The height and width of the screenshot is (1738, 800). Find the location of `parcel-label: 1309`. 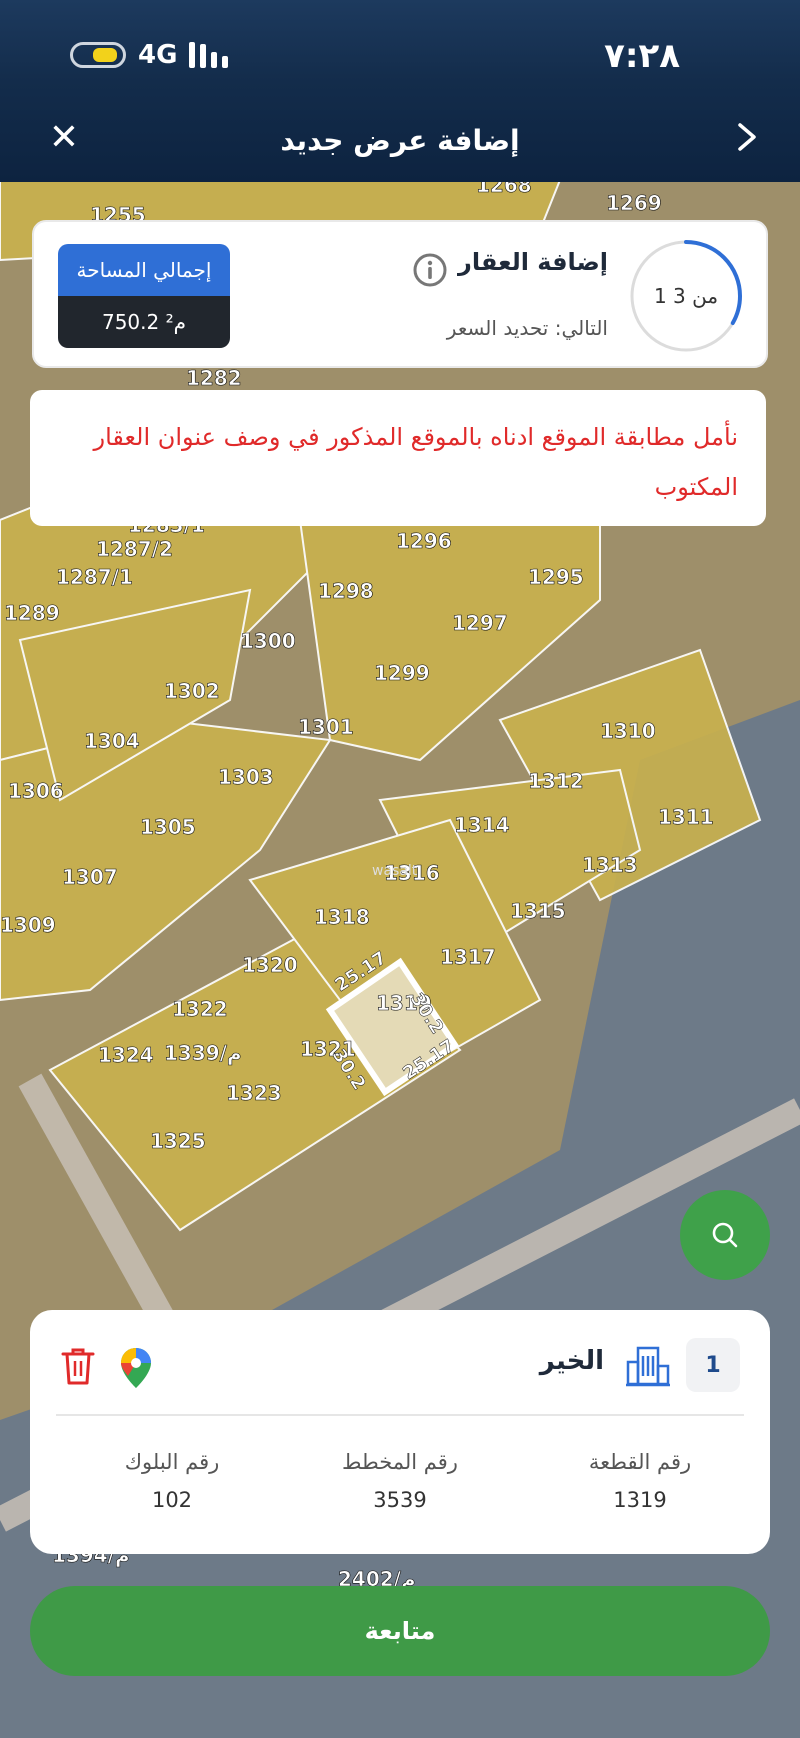

parcel-label: 1309 is located at coordinates (28, 925).